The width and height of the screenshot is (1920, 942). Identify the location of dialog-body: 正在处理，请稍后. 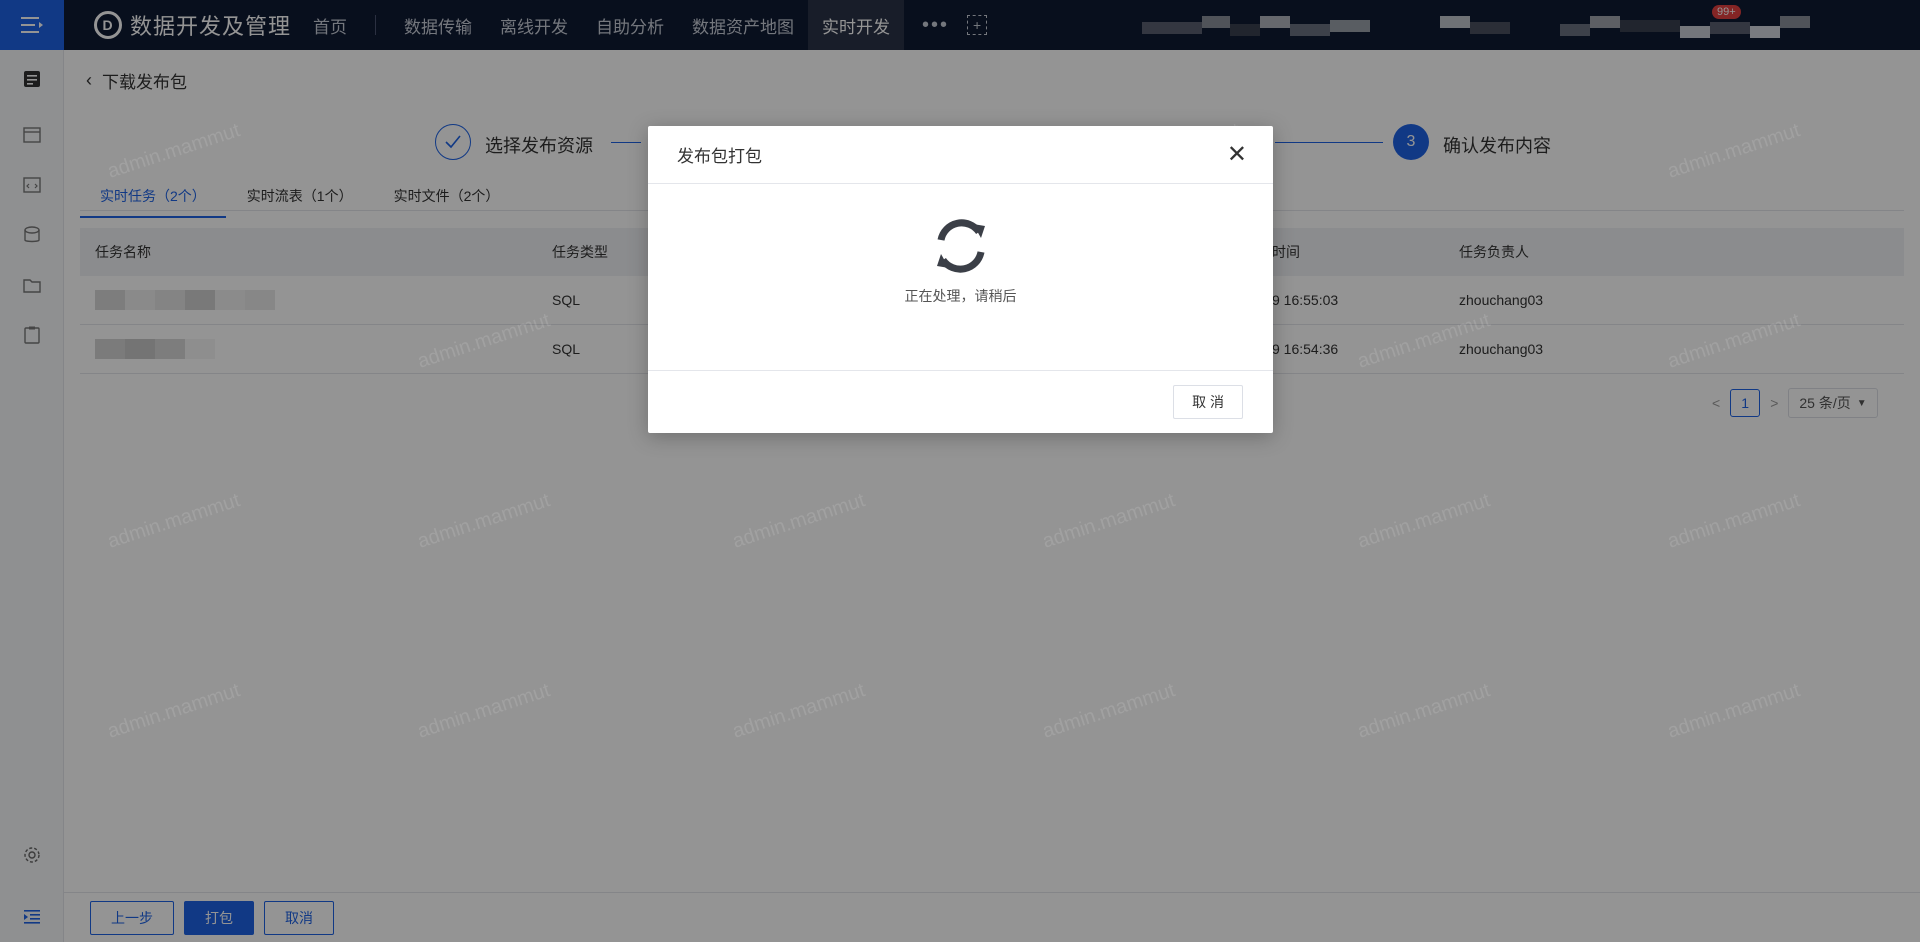
(960, 277).